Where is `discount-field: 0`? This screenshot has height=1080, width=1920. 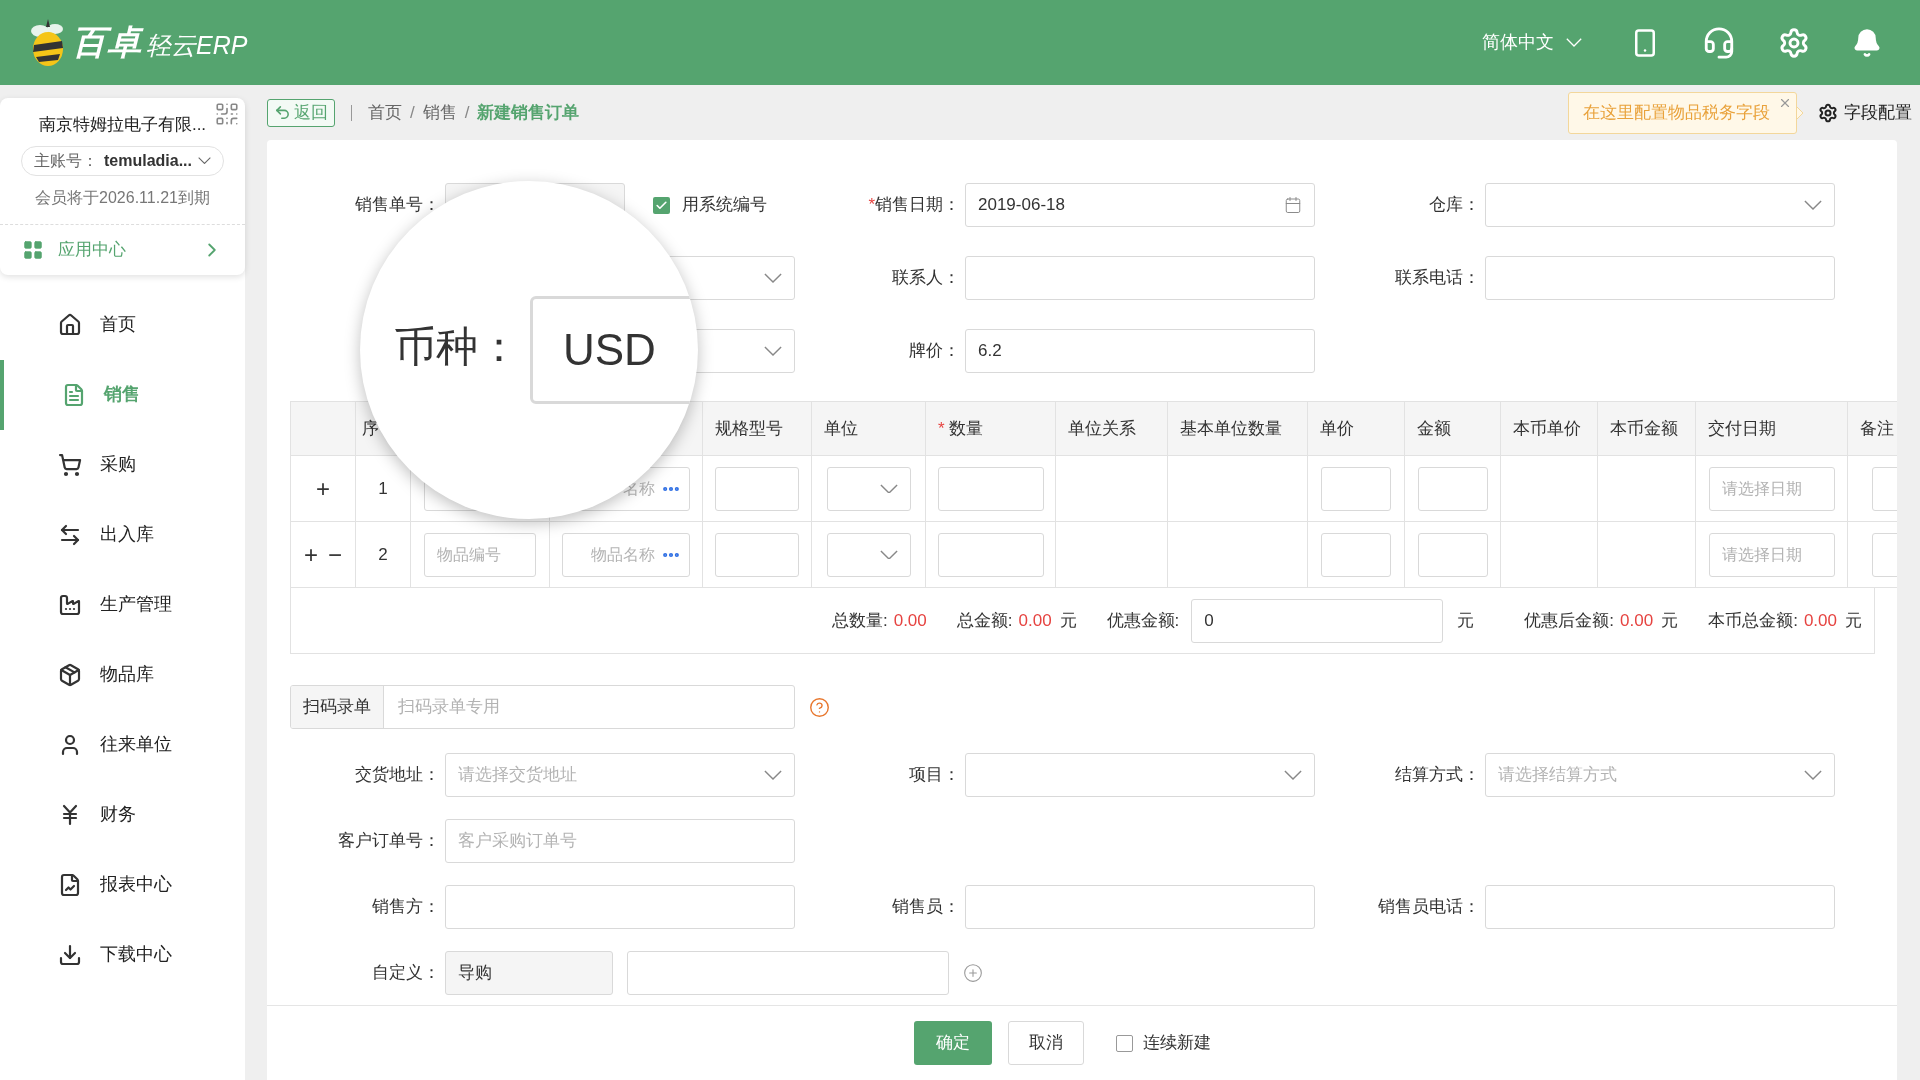
discount-field: 0 is located at coordinates (1317, 620).